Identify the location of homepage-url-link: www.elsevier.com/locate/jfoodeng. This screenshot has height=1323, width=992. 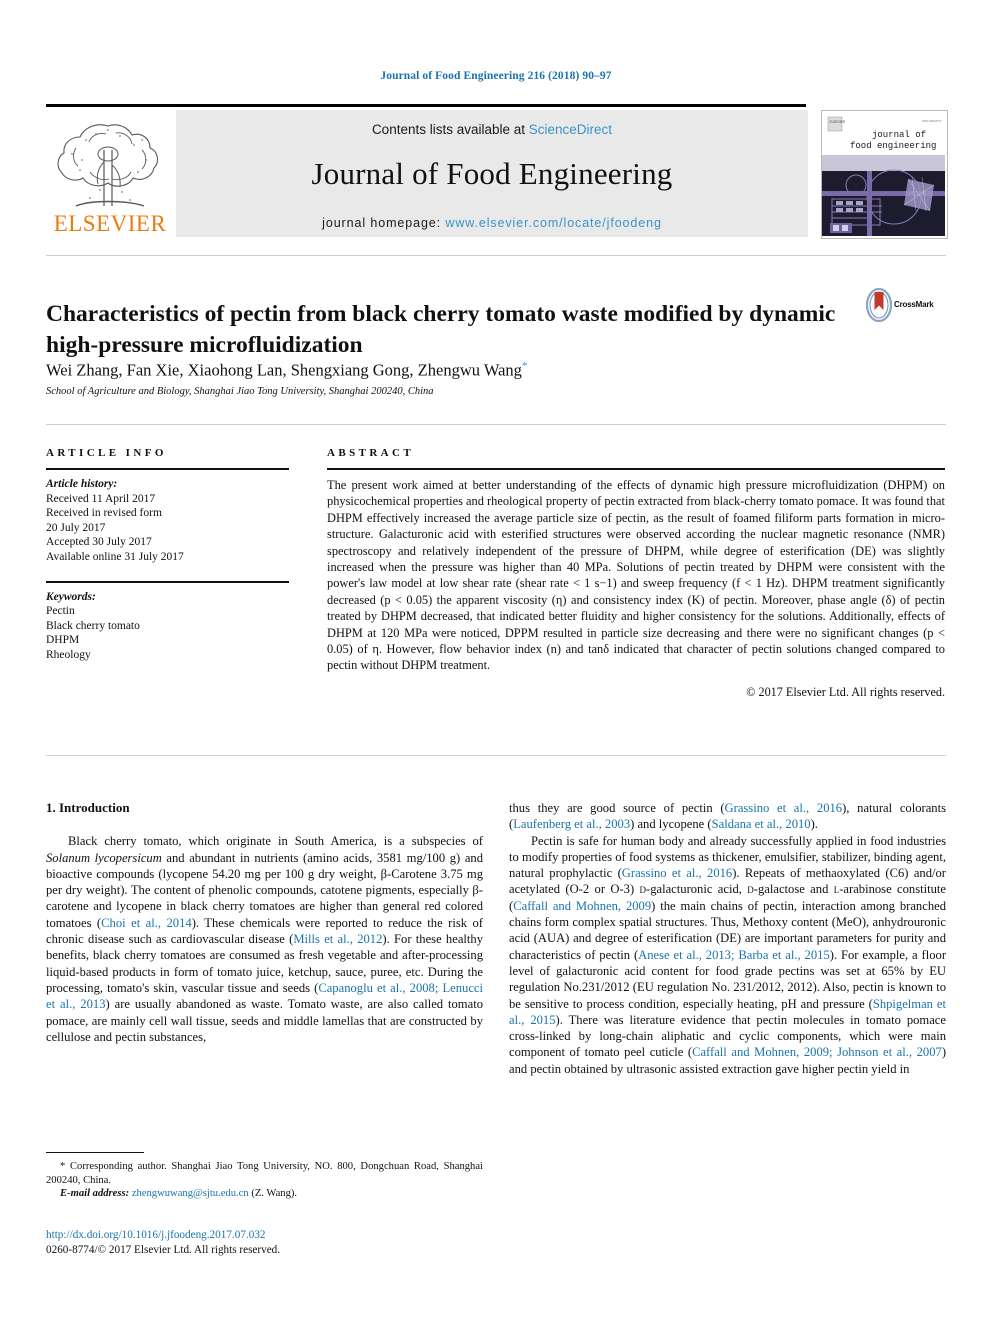
(553, 223).